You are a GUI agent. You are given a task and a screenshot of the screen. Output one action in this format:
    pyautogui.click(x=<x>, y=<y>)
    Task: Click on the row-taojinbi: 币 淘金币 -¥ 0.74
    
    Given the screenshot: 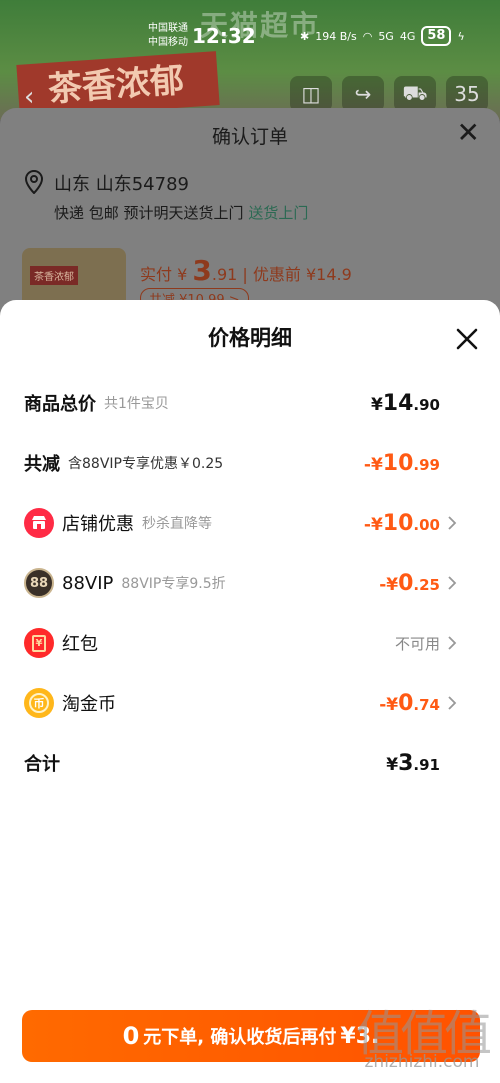 What is the action you would take?
    pyautogui.click(x=241, y=703)
    